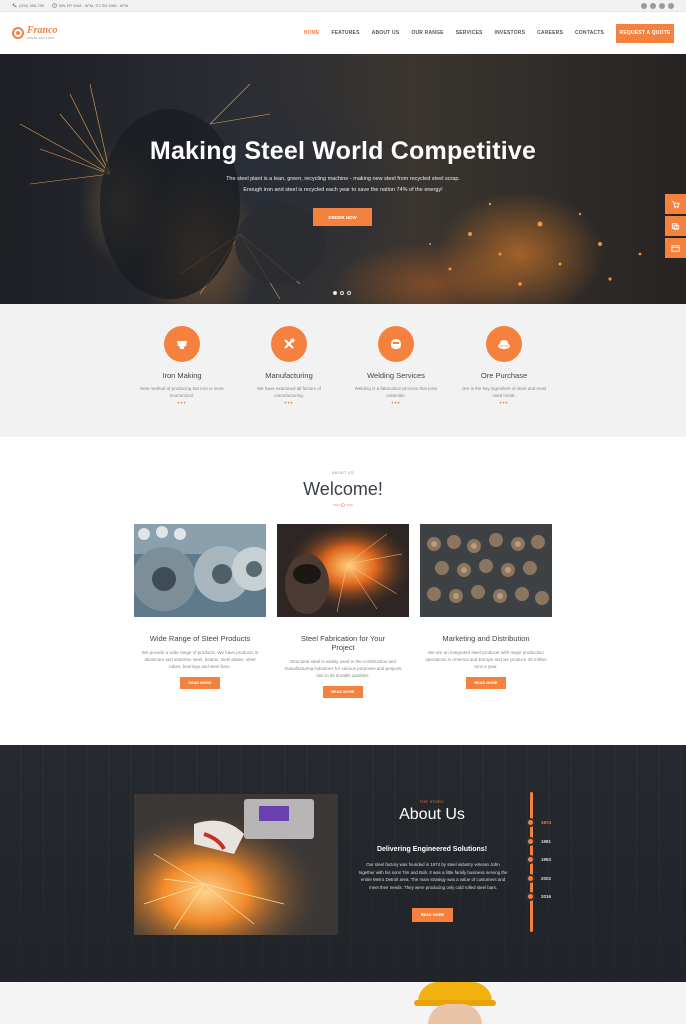 The width and height of the screenshot is (686, 1024). I want to click on service-title: Ore Purchase, so click(504, 375).